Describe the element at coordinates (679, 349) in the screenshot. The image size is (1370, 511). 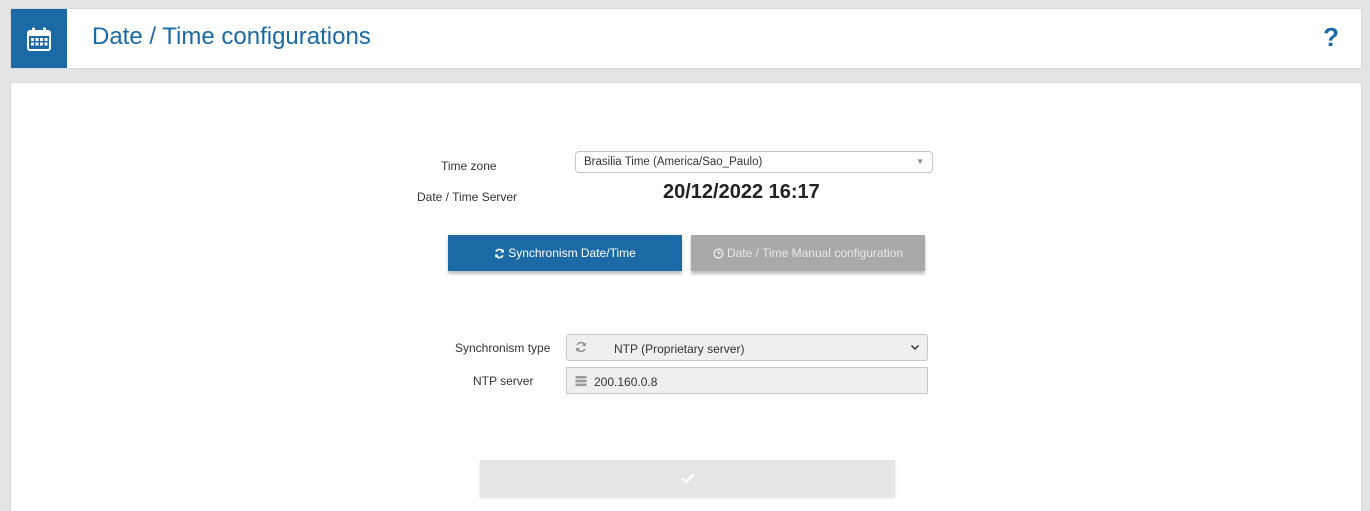
I see `sync-type-value: NTP (Proprietary server)` at that location.